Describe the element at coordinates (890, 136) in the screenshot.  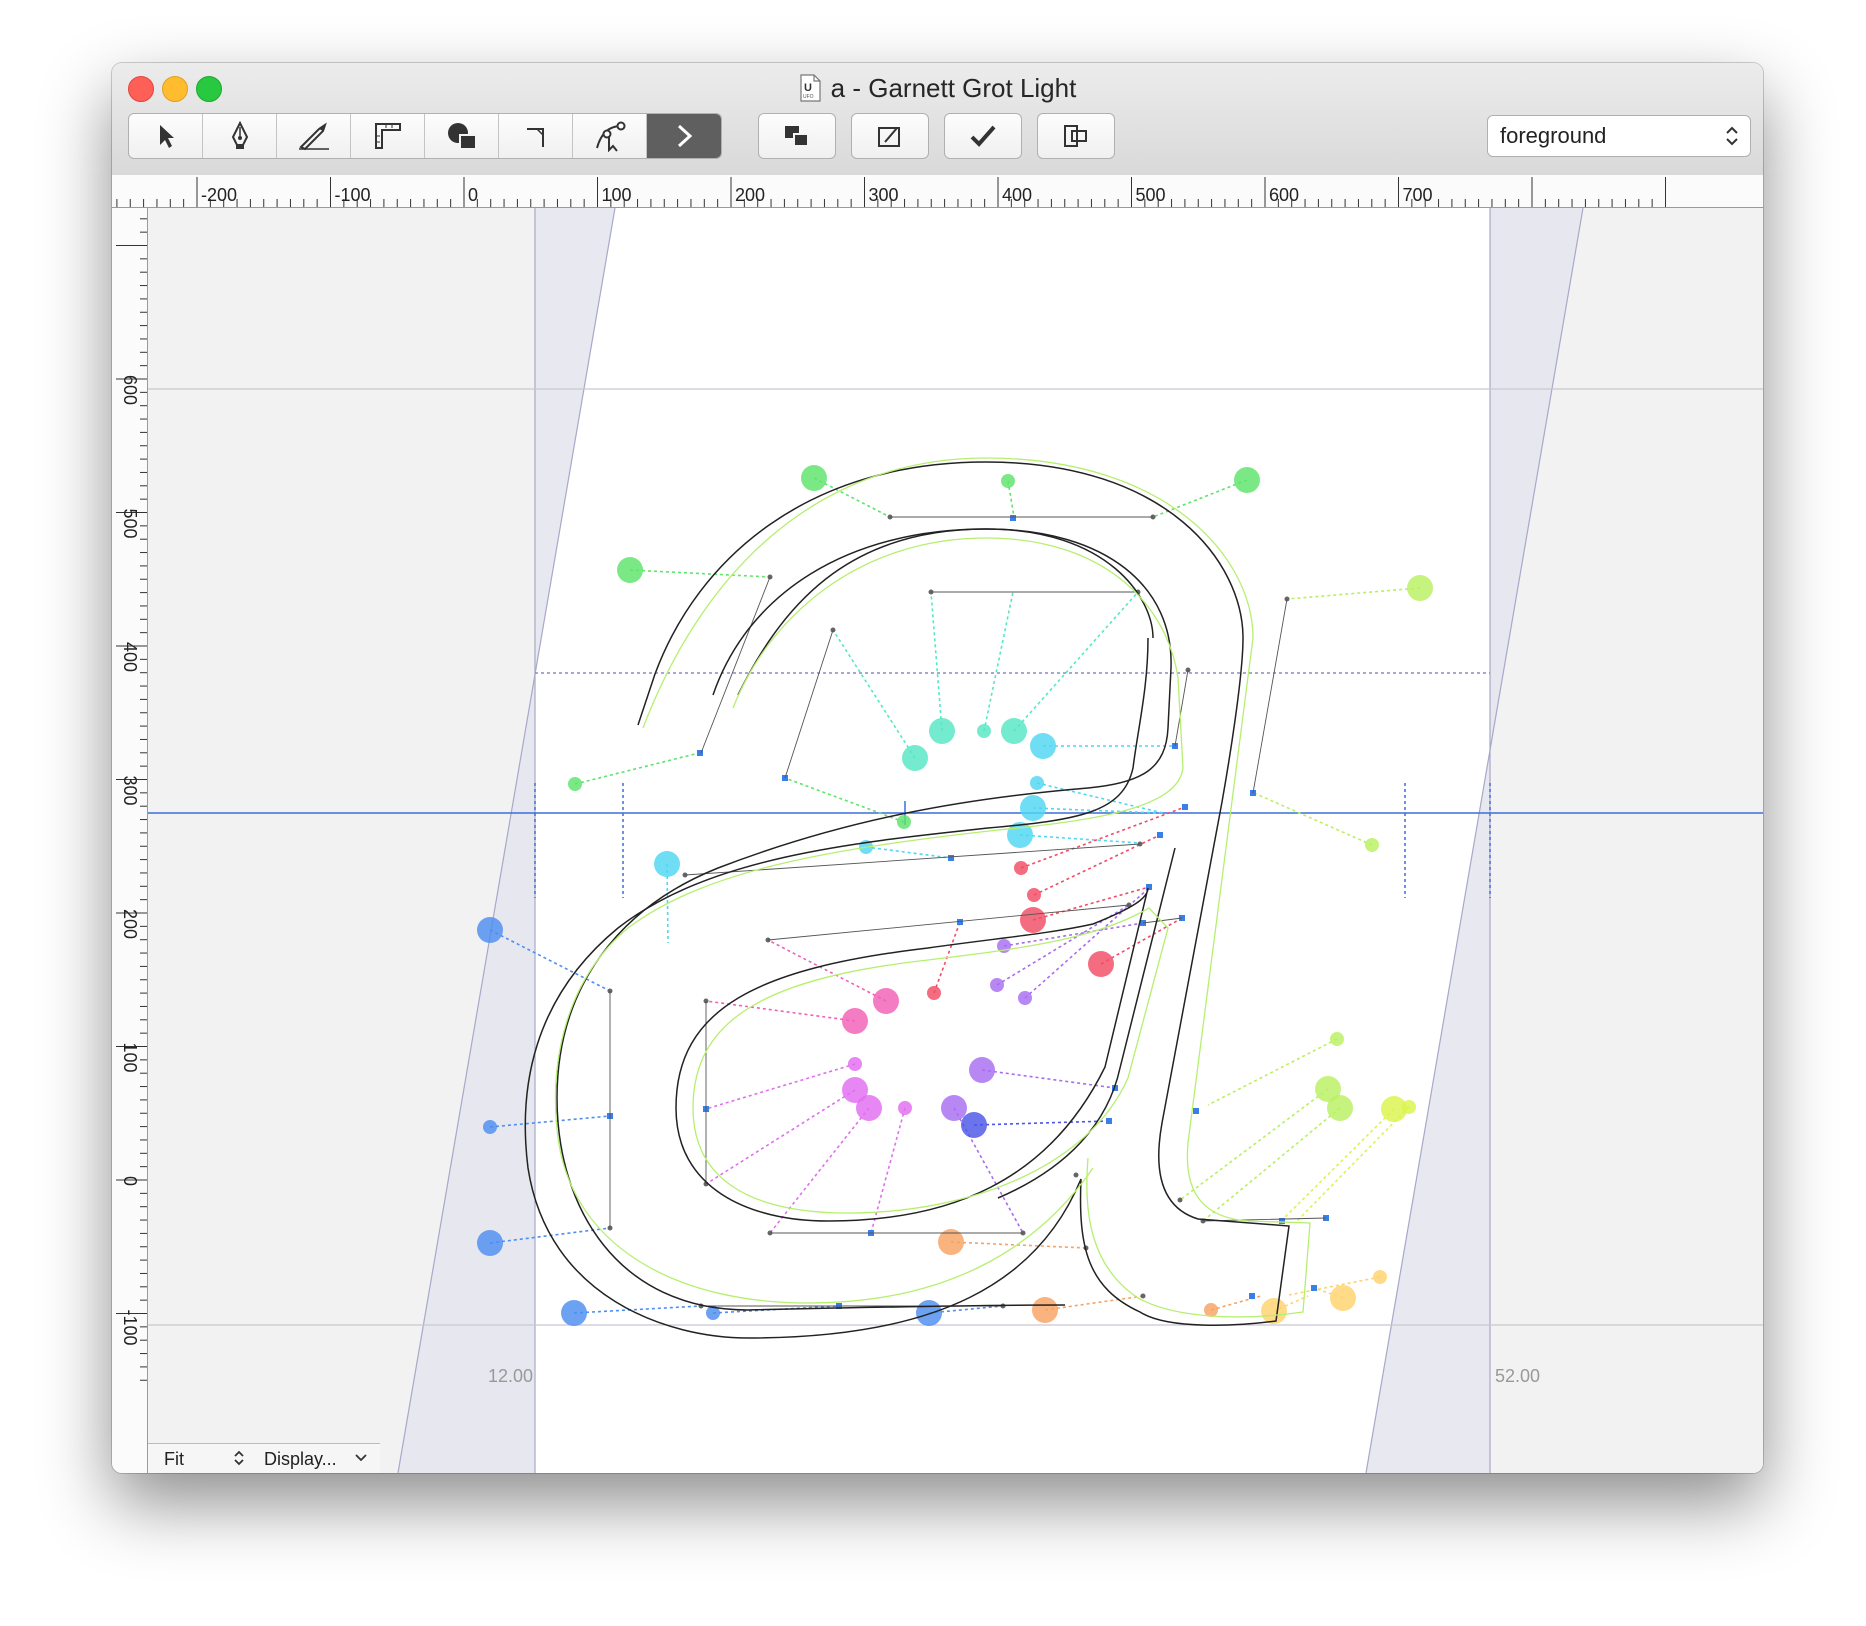
I see `transform-button` at that location.